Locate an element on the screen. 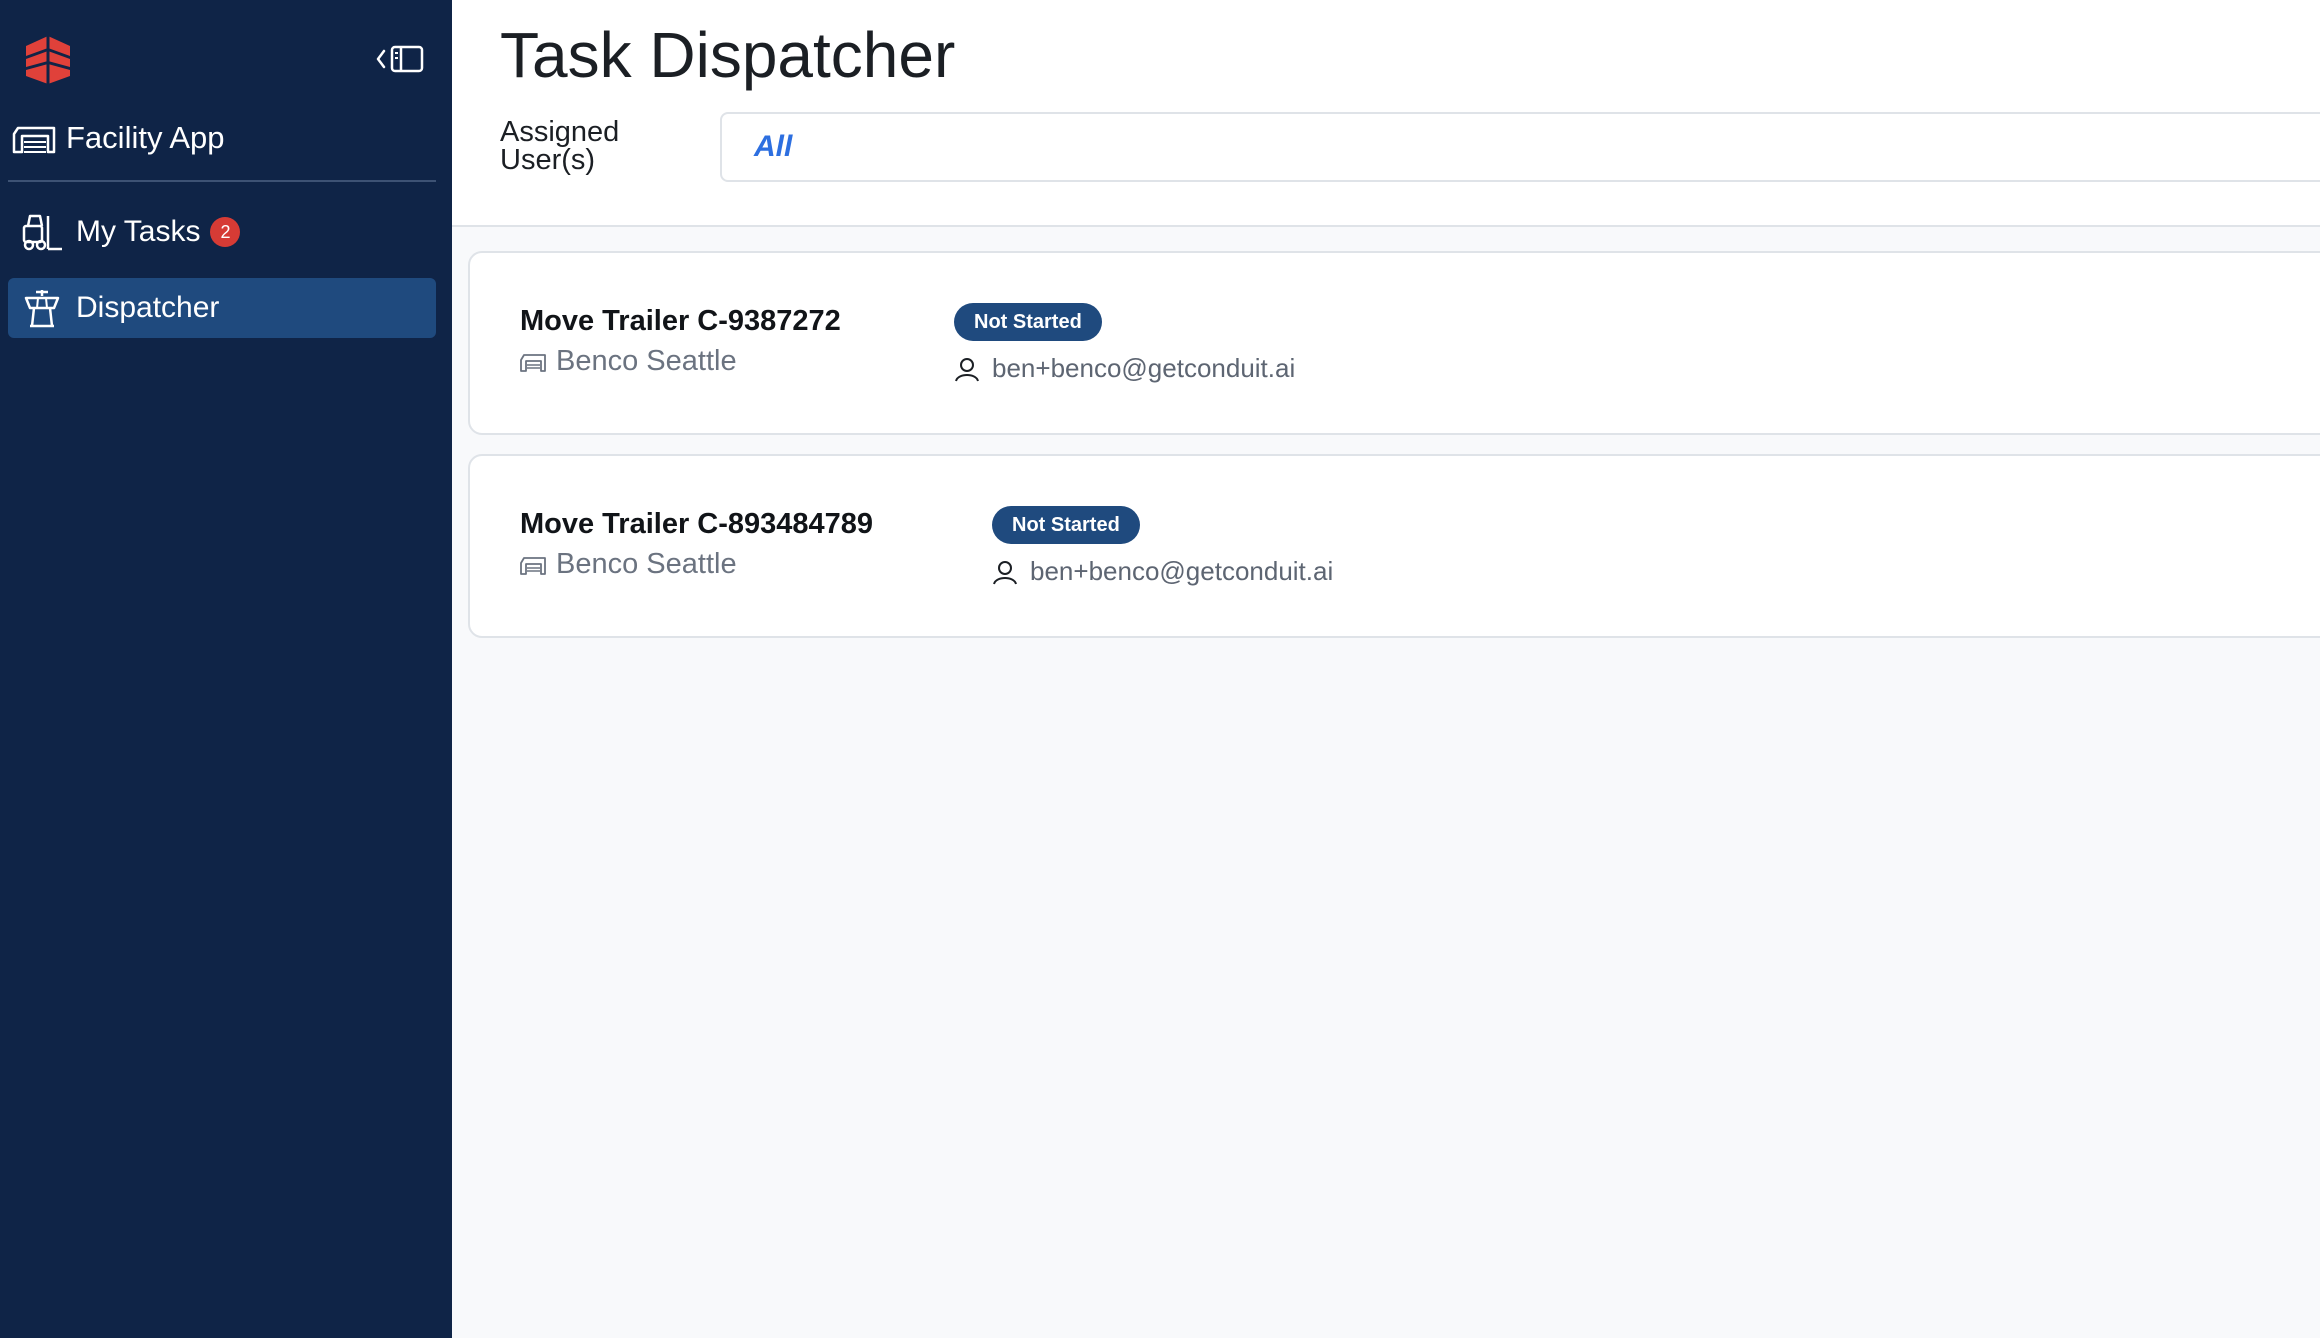 Image resolution: width=2320 pixels, height=1338 pixels. collapse-sidebar-icon is located at coordinates (400, 59).